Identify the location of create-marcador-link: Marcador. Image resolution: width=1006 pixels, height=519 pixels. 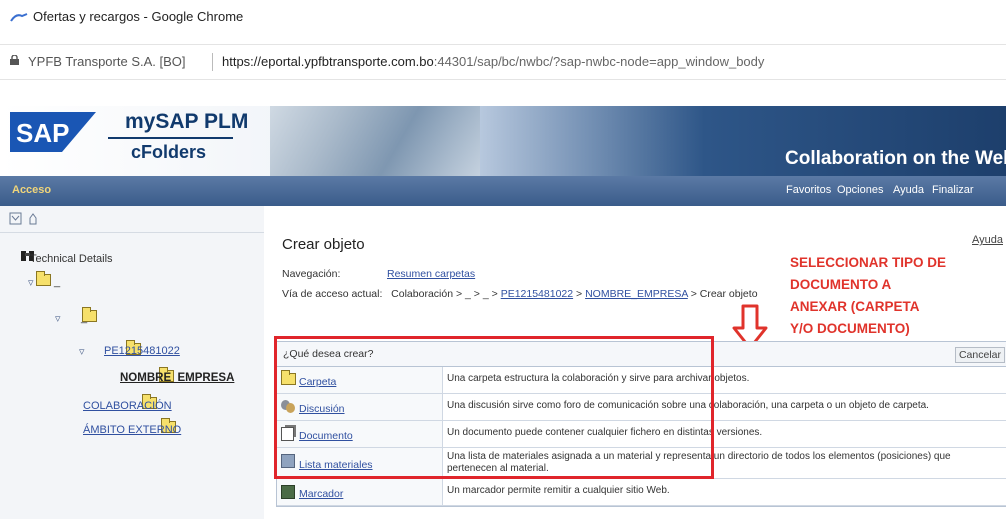
(321, 494).